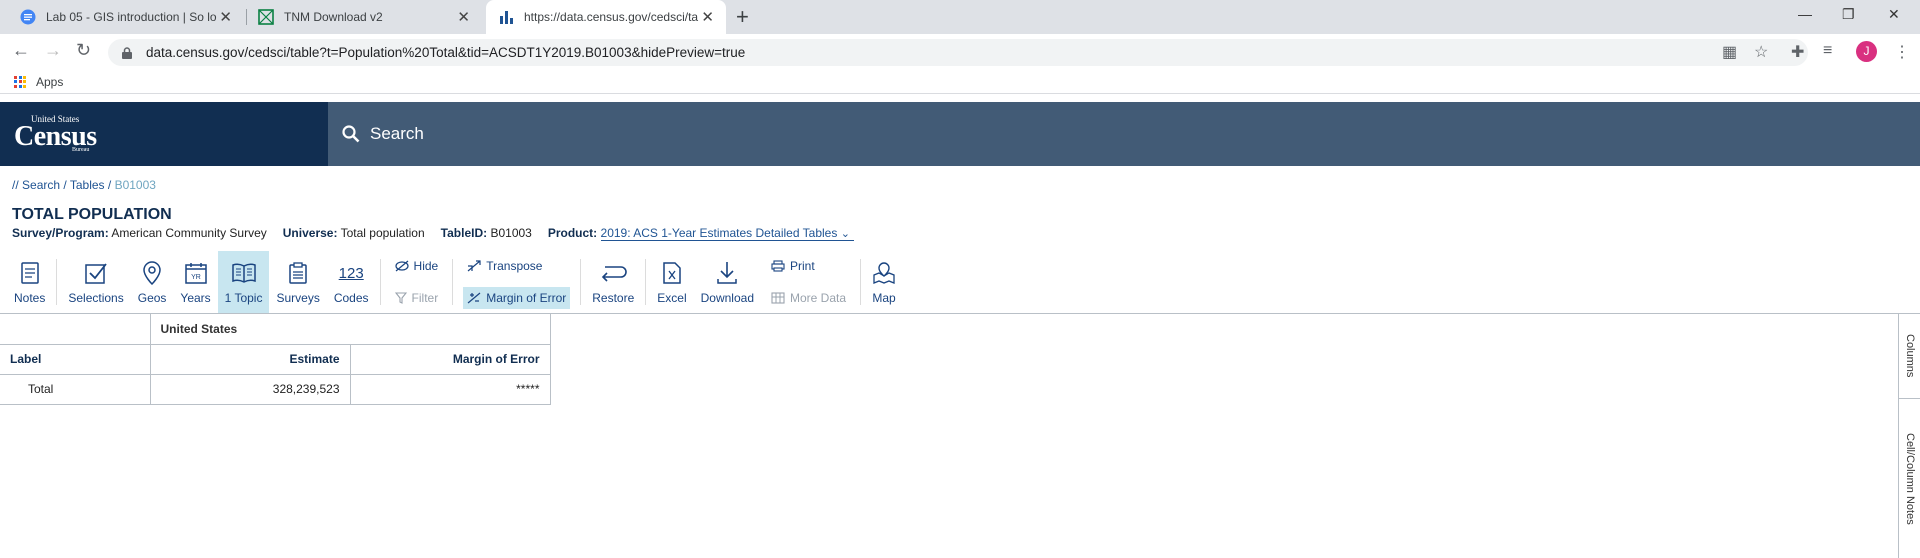 This screenshot has width=1920, height=558. I want to click on svg-text: YR, so click(196, 277).